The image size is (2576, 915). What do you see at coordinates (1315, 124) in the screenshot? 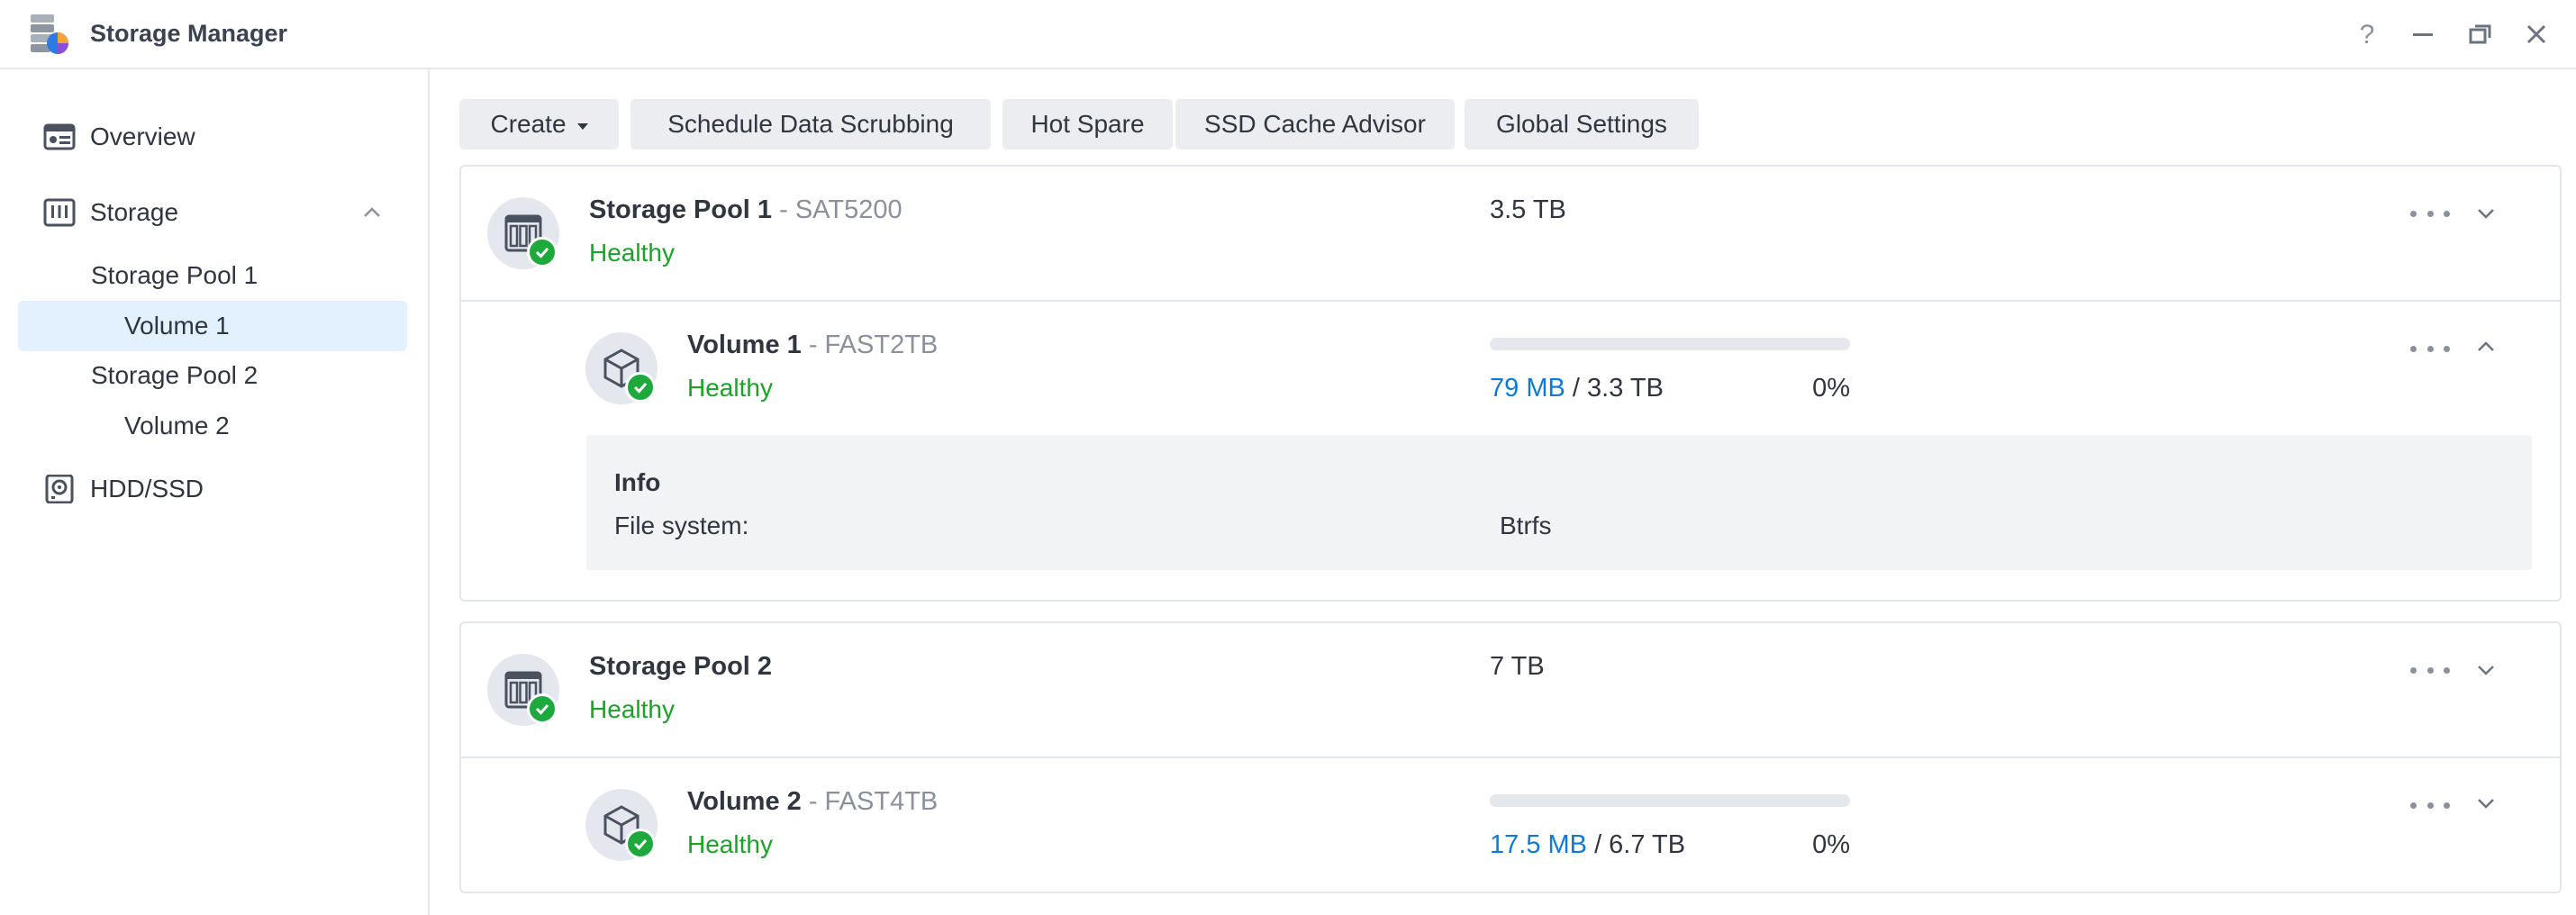
I see `ssd-cache-advisor-button: SSD Cache Advisor` at bounding box center [1315, 124].